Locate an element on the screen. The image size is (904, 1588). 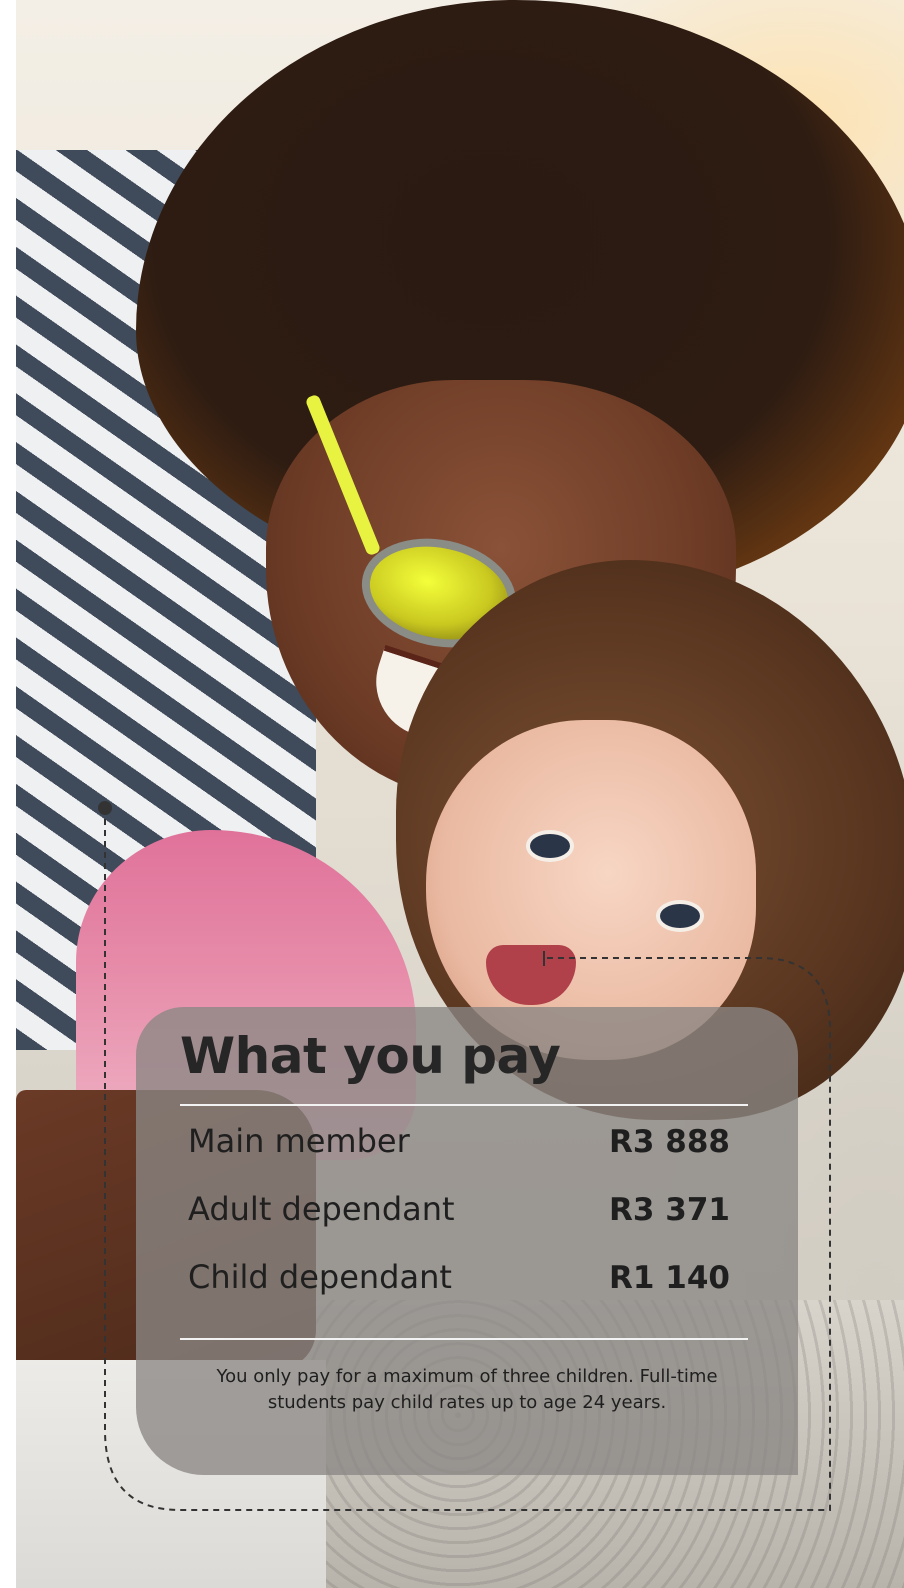
price-row-main-member: Main member R3 888 is located at coordinates (459, 1156).